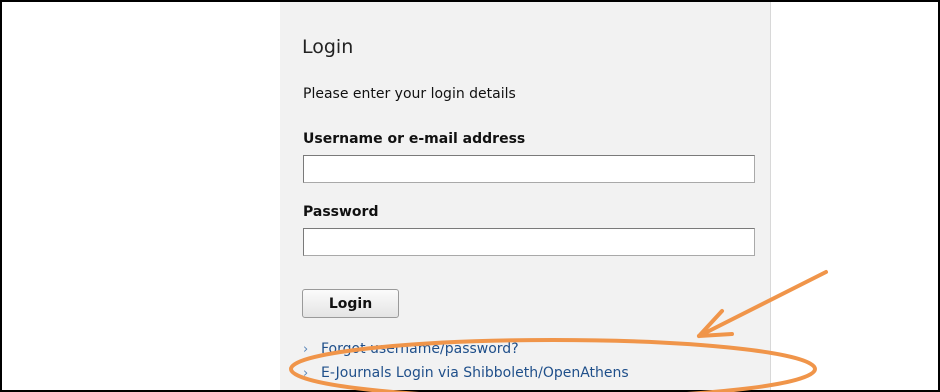 The height and width of the screenshot is (392, 940). Describe the element at coordinates (409, 94) in the screenshot. I see `login-intro-text: Please enter your login details` at that location.